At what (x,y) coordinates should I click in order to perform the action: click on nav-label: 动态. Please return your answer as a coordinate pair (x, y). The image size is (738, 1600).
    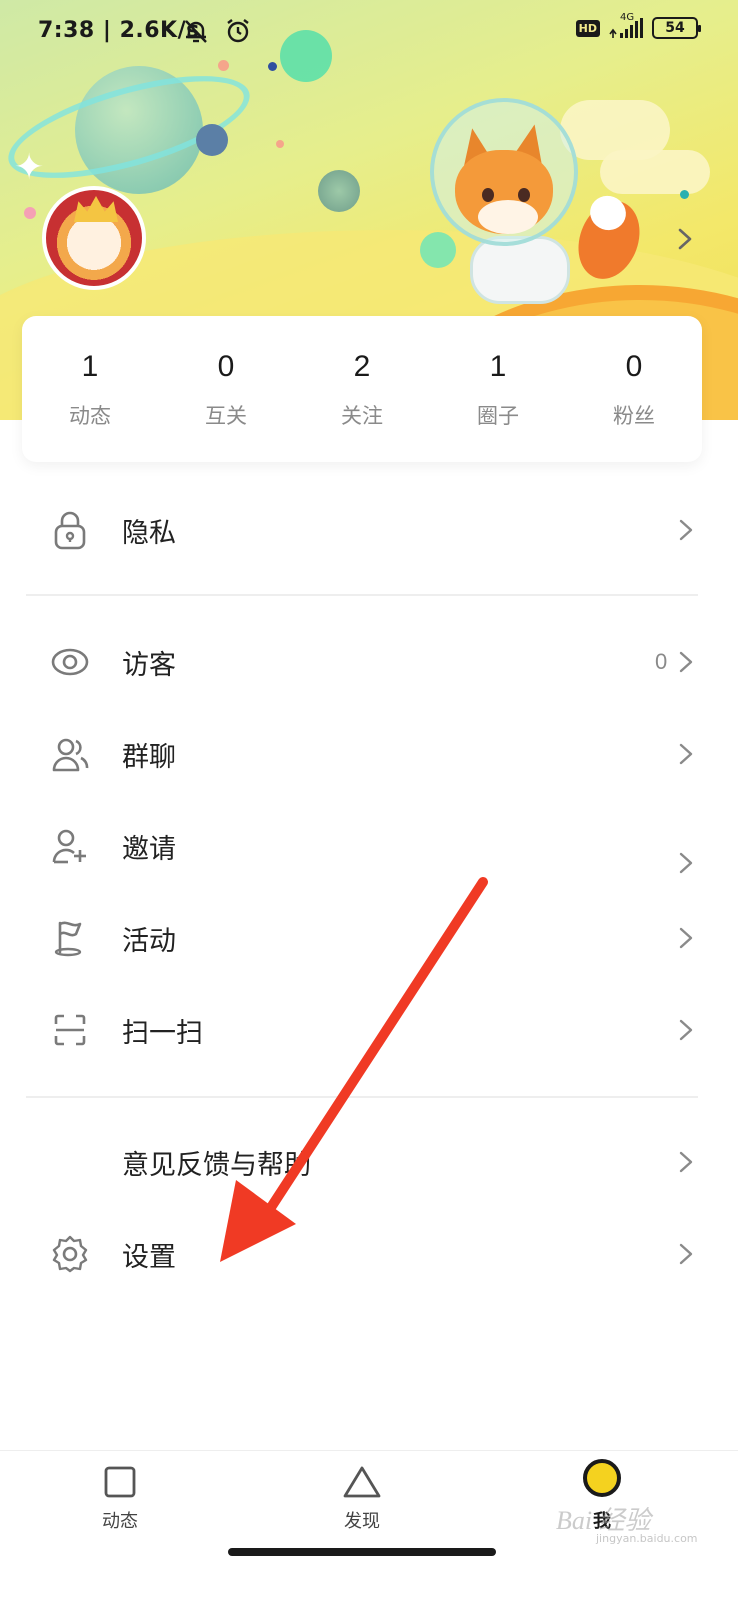
    Looking at the image, I should click on (120, 1521).